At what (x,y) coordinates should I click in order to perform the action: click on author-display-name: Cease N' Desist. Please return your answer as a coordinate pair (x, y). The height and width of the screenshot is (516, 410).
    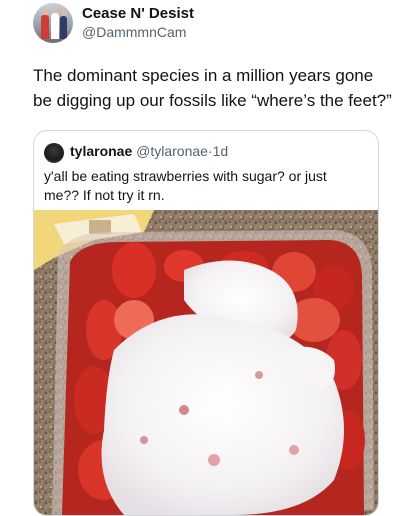
    Looking at the image, I should click on (138, 13).